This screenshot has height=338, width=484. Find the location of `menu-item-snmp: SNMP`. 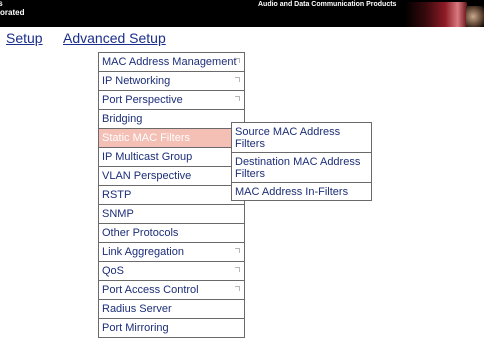

menu-item-snmp: SNMP is located at coordinates (171, 214).